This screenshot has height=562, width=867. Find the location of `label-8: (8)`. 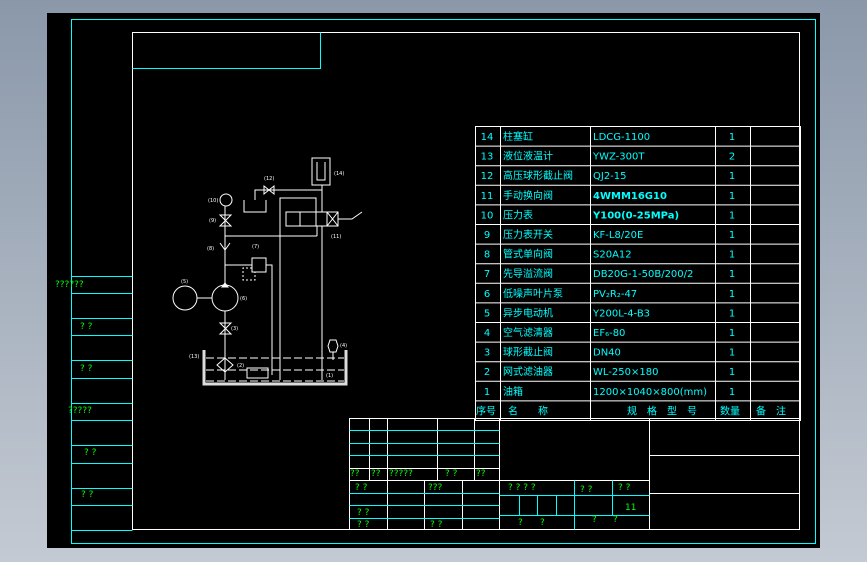

label-8: (8) is located at coordinates (210, 249).